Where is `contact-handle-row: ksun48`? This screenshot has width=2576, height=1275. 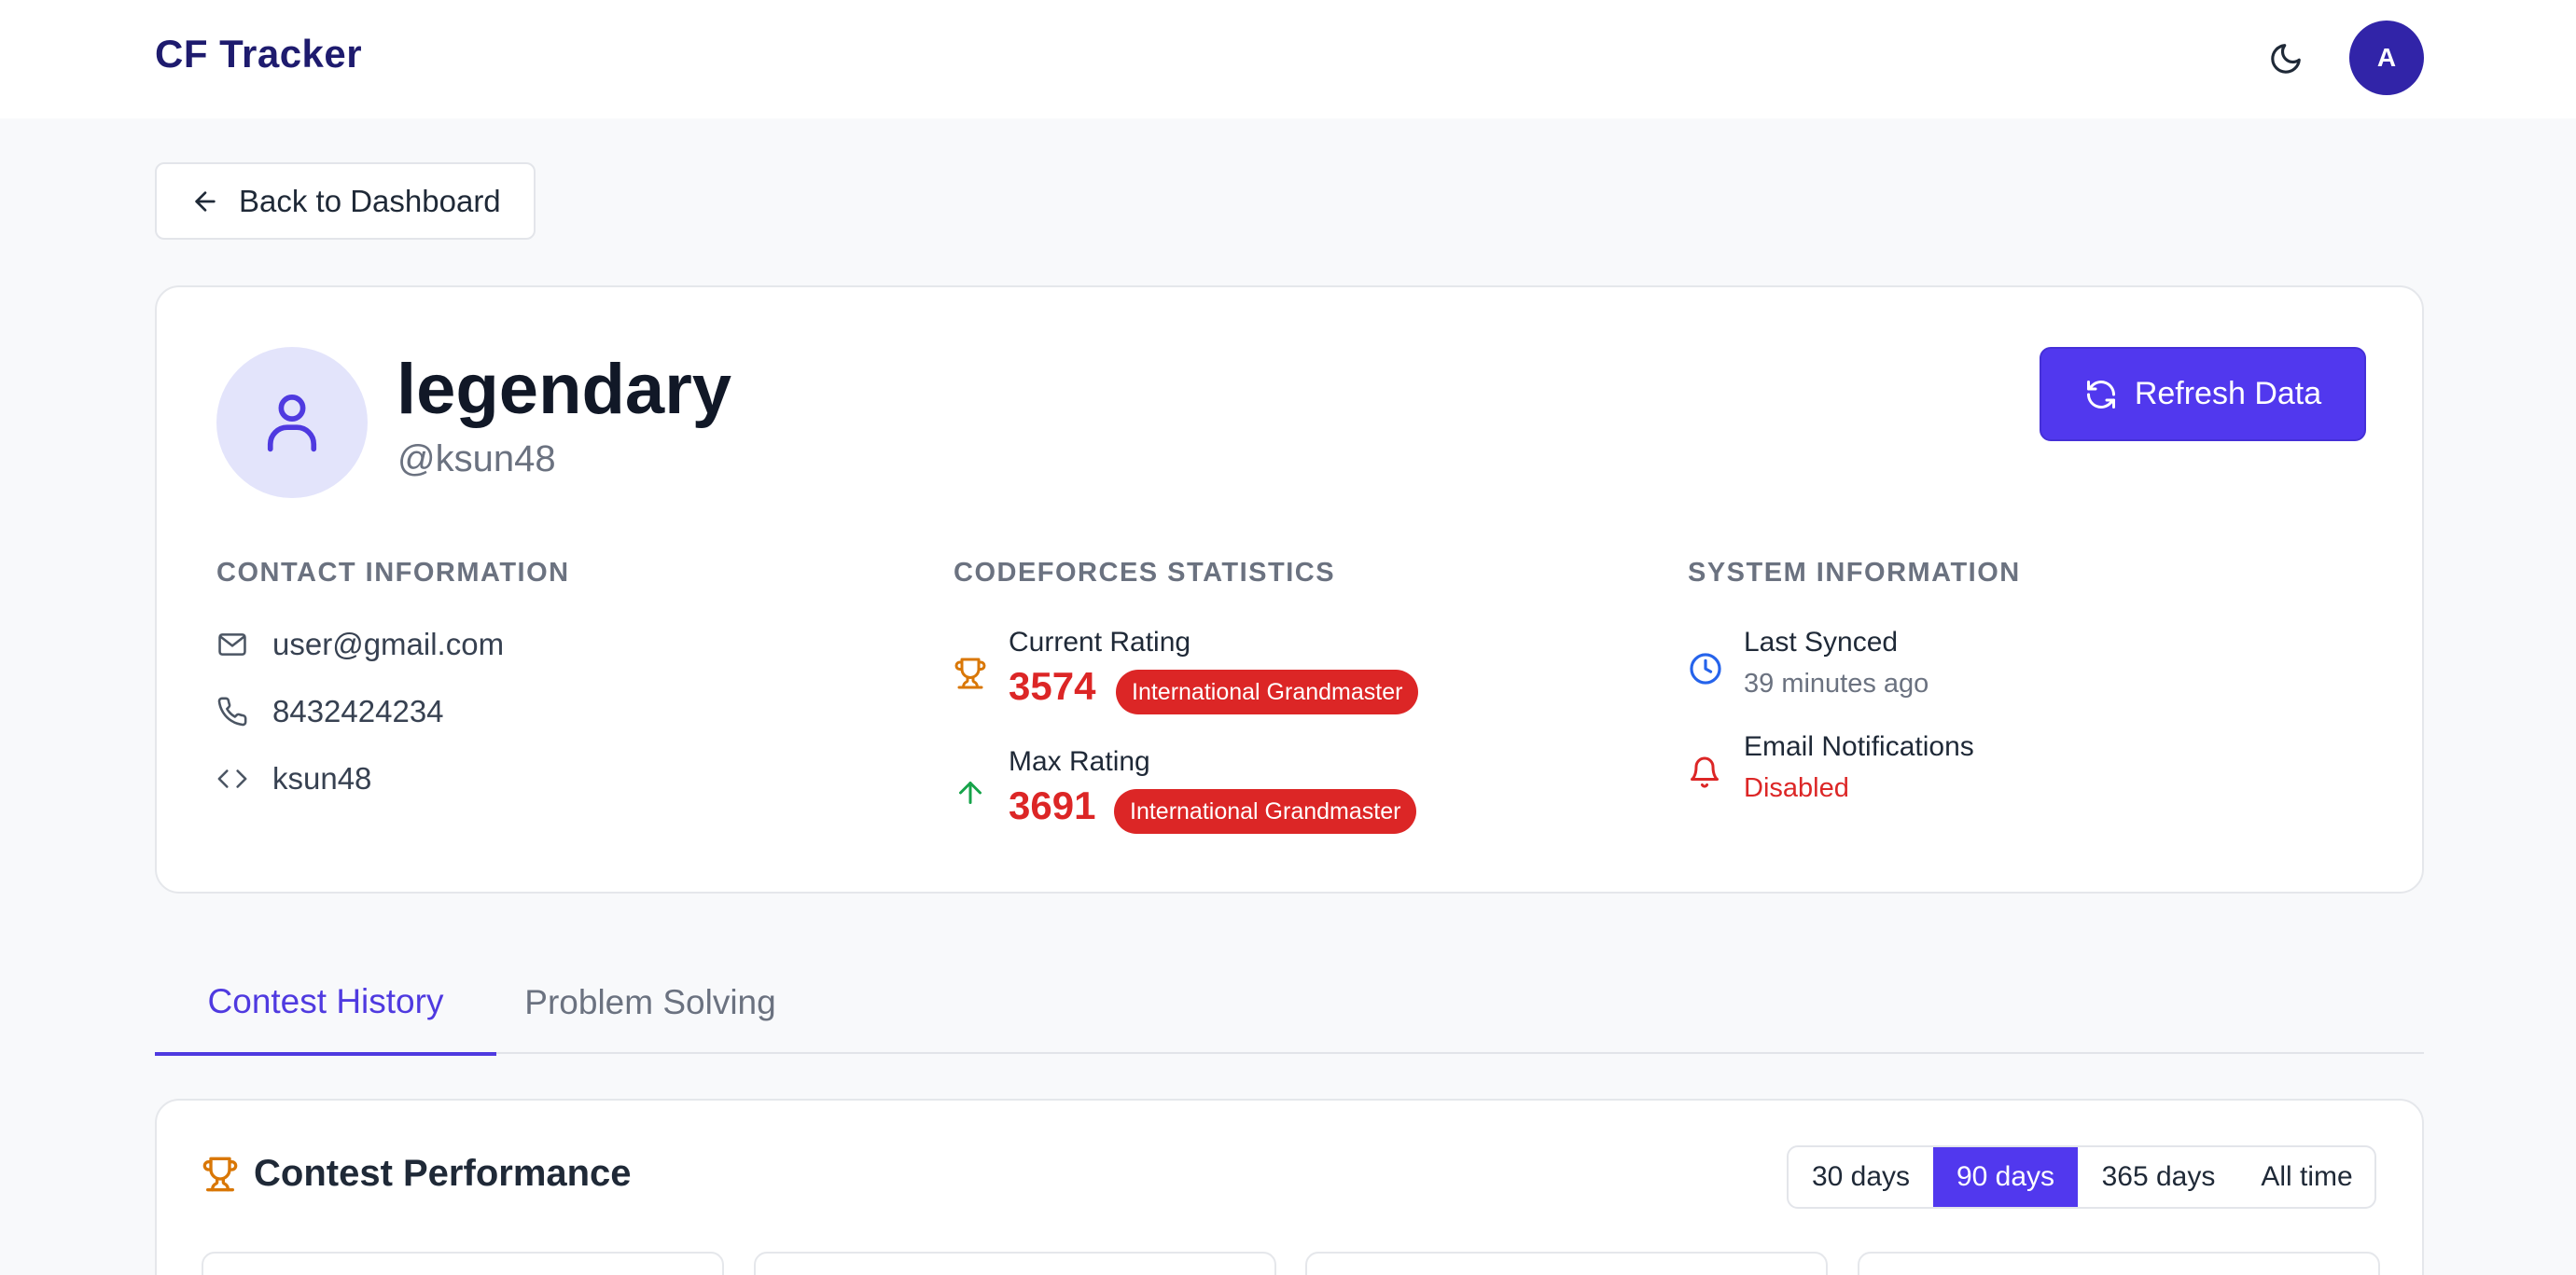 contact-handle-row: ksun48 is located at coordinates (293, 779).